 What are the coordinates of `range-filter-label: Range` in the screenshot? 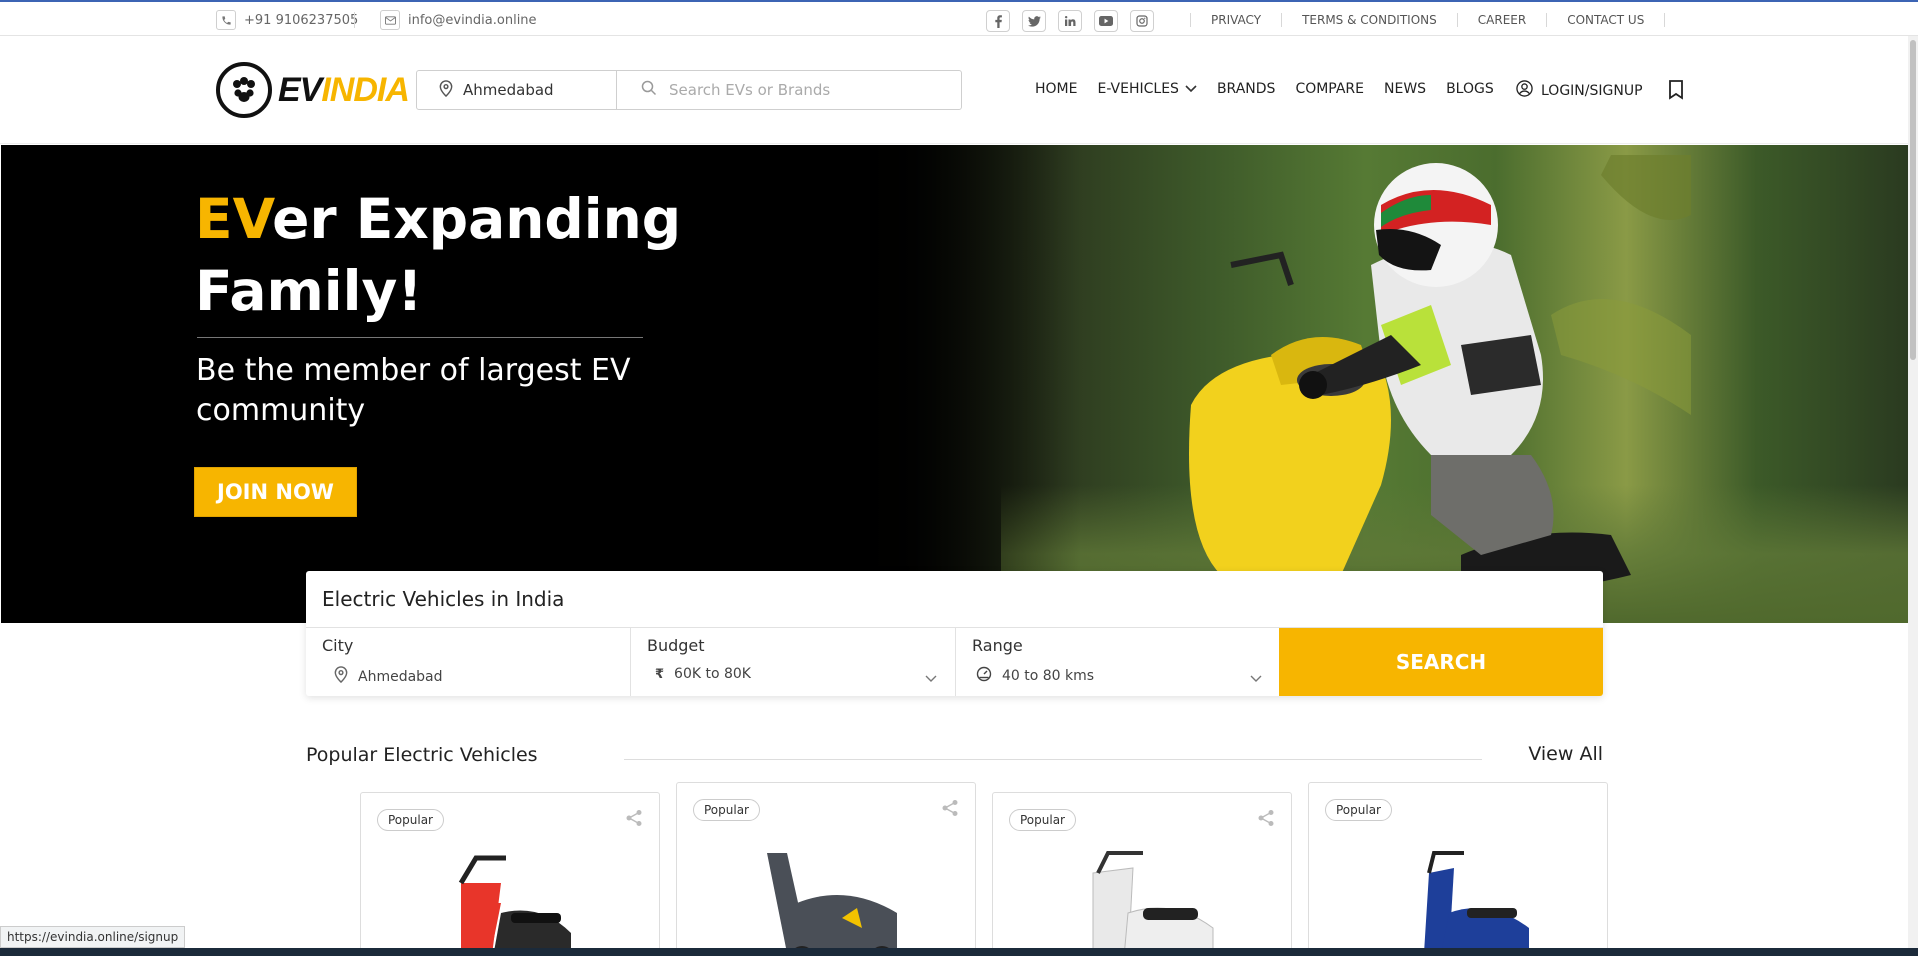 It's located at (997, 645).